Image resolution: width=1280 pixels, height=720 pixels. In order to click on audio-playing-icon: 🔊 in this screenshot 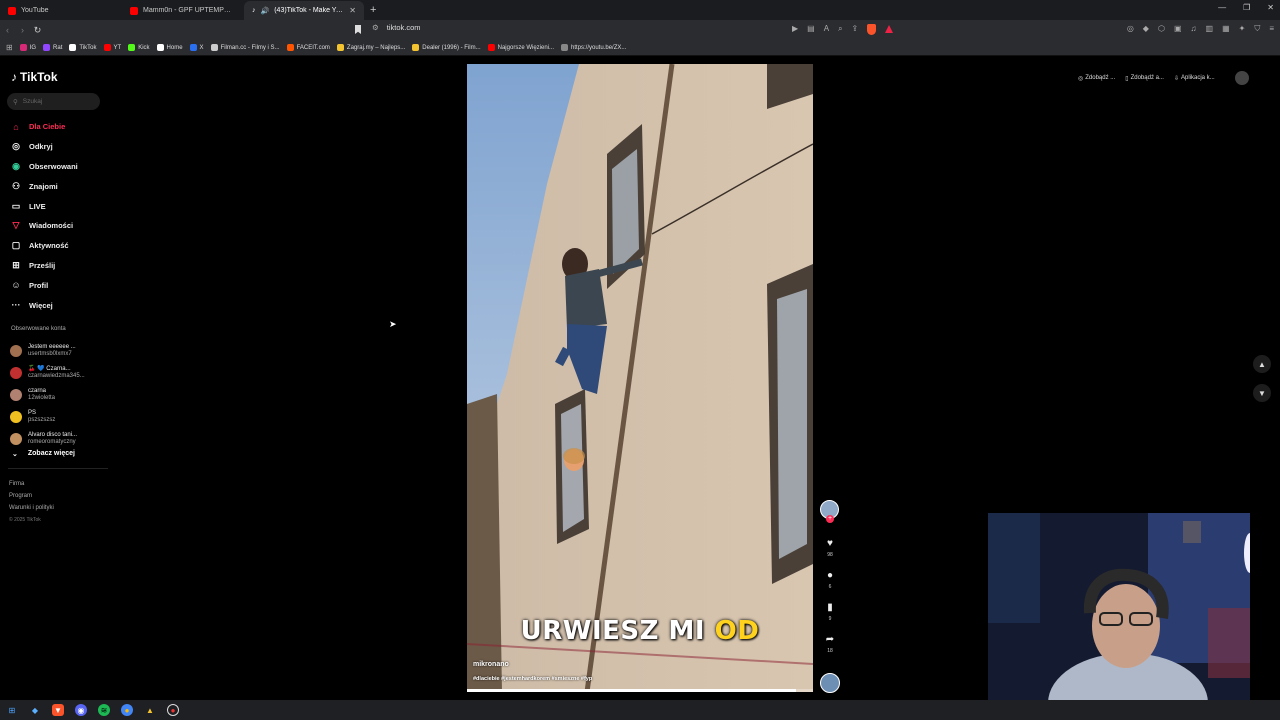, I will do `click(265, 11)`.